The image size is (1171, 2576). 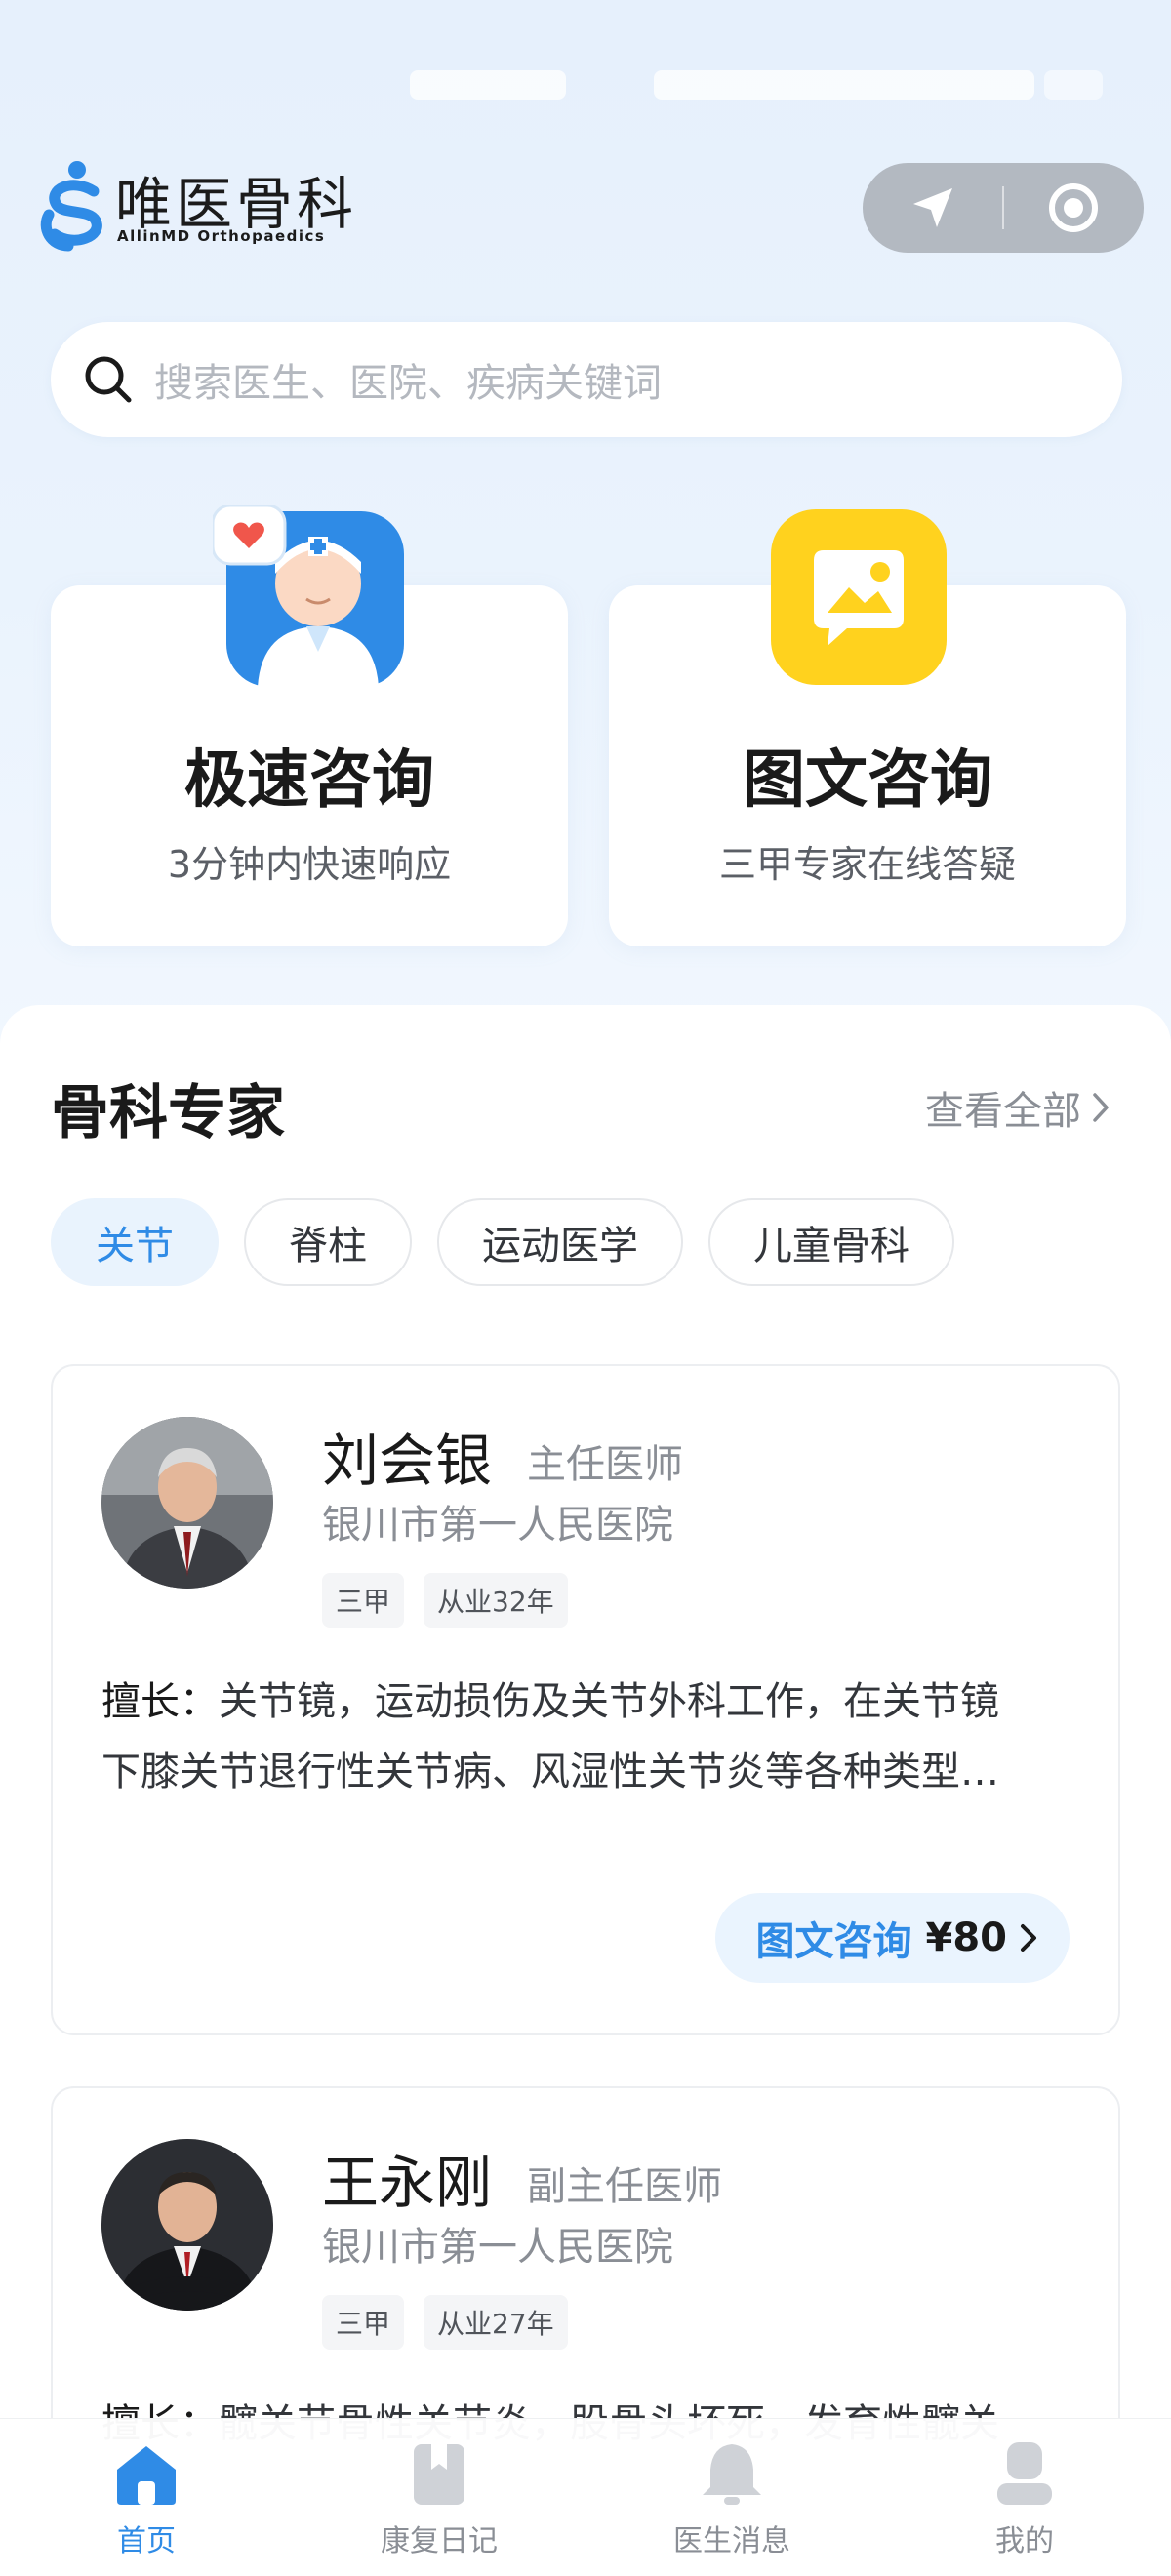 I want to click on doctor-title: 副主任医师, so click(x=624, y=2186).